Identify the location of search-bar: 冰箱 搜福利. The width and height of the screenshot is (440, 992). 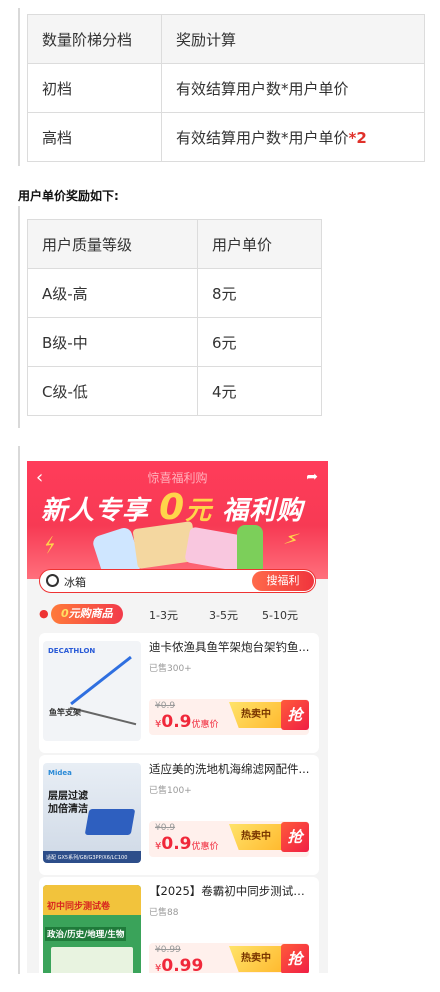
(177, 581).